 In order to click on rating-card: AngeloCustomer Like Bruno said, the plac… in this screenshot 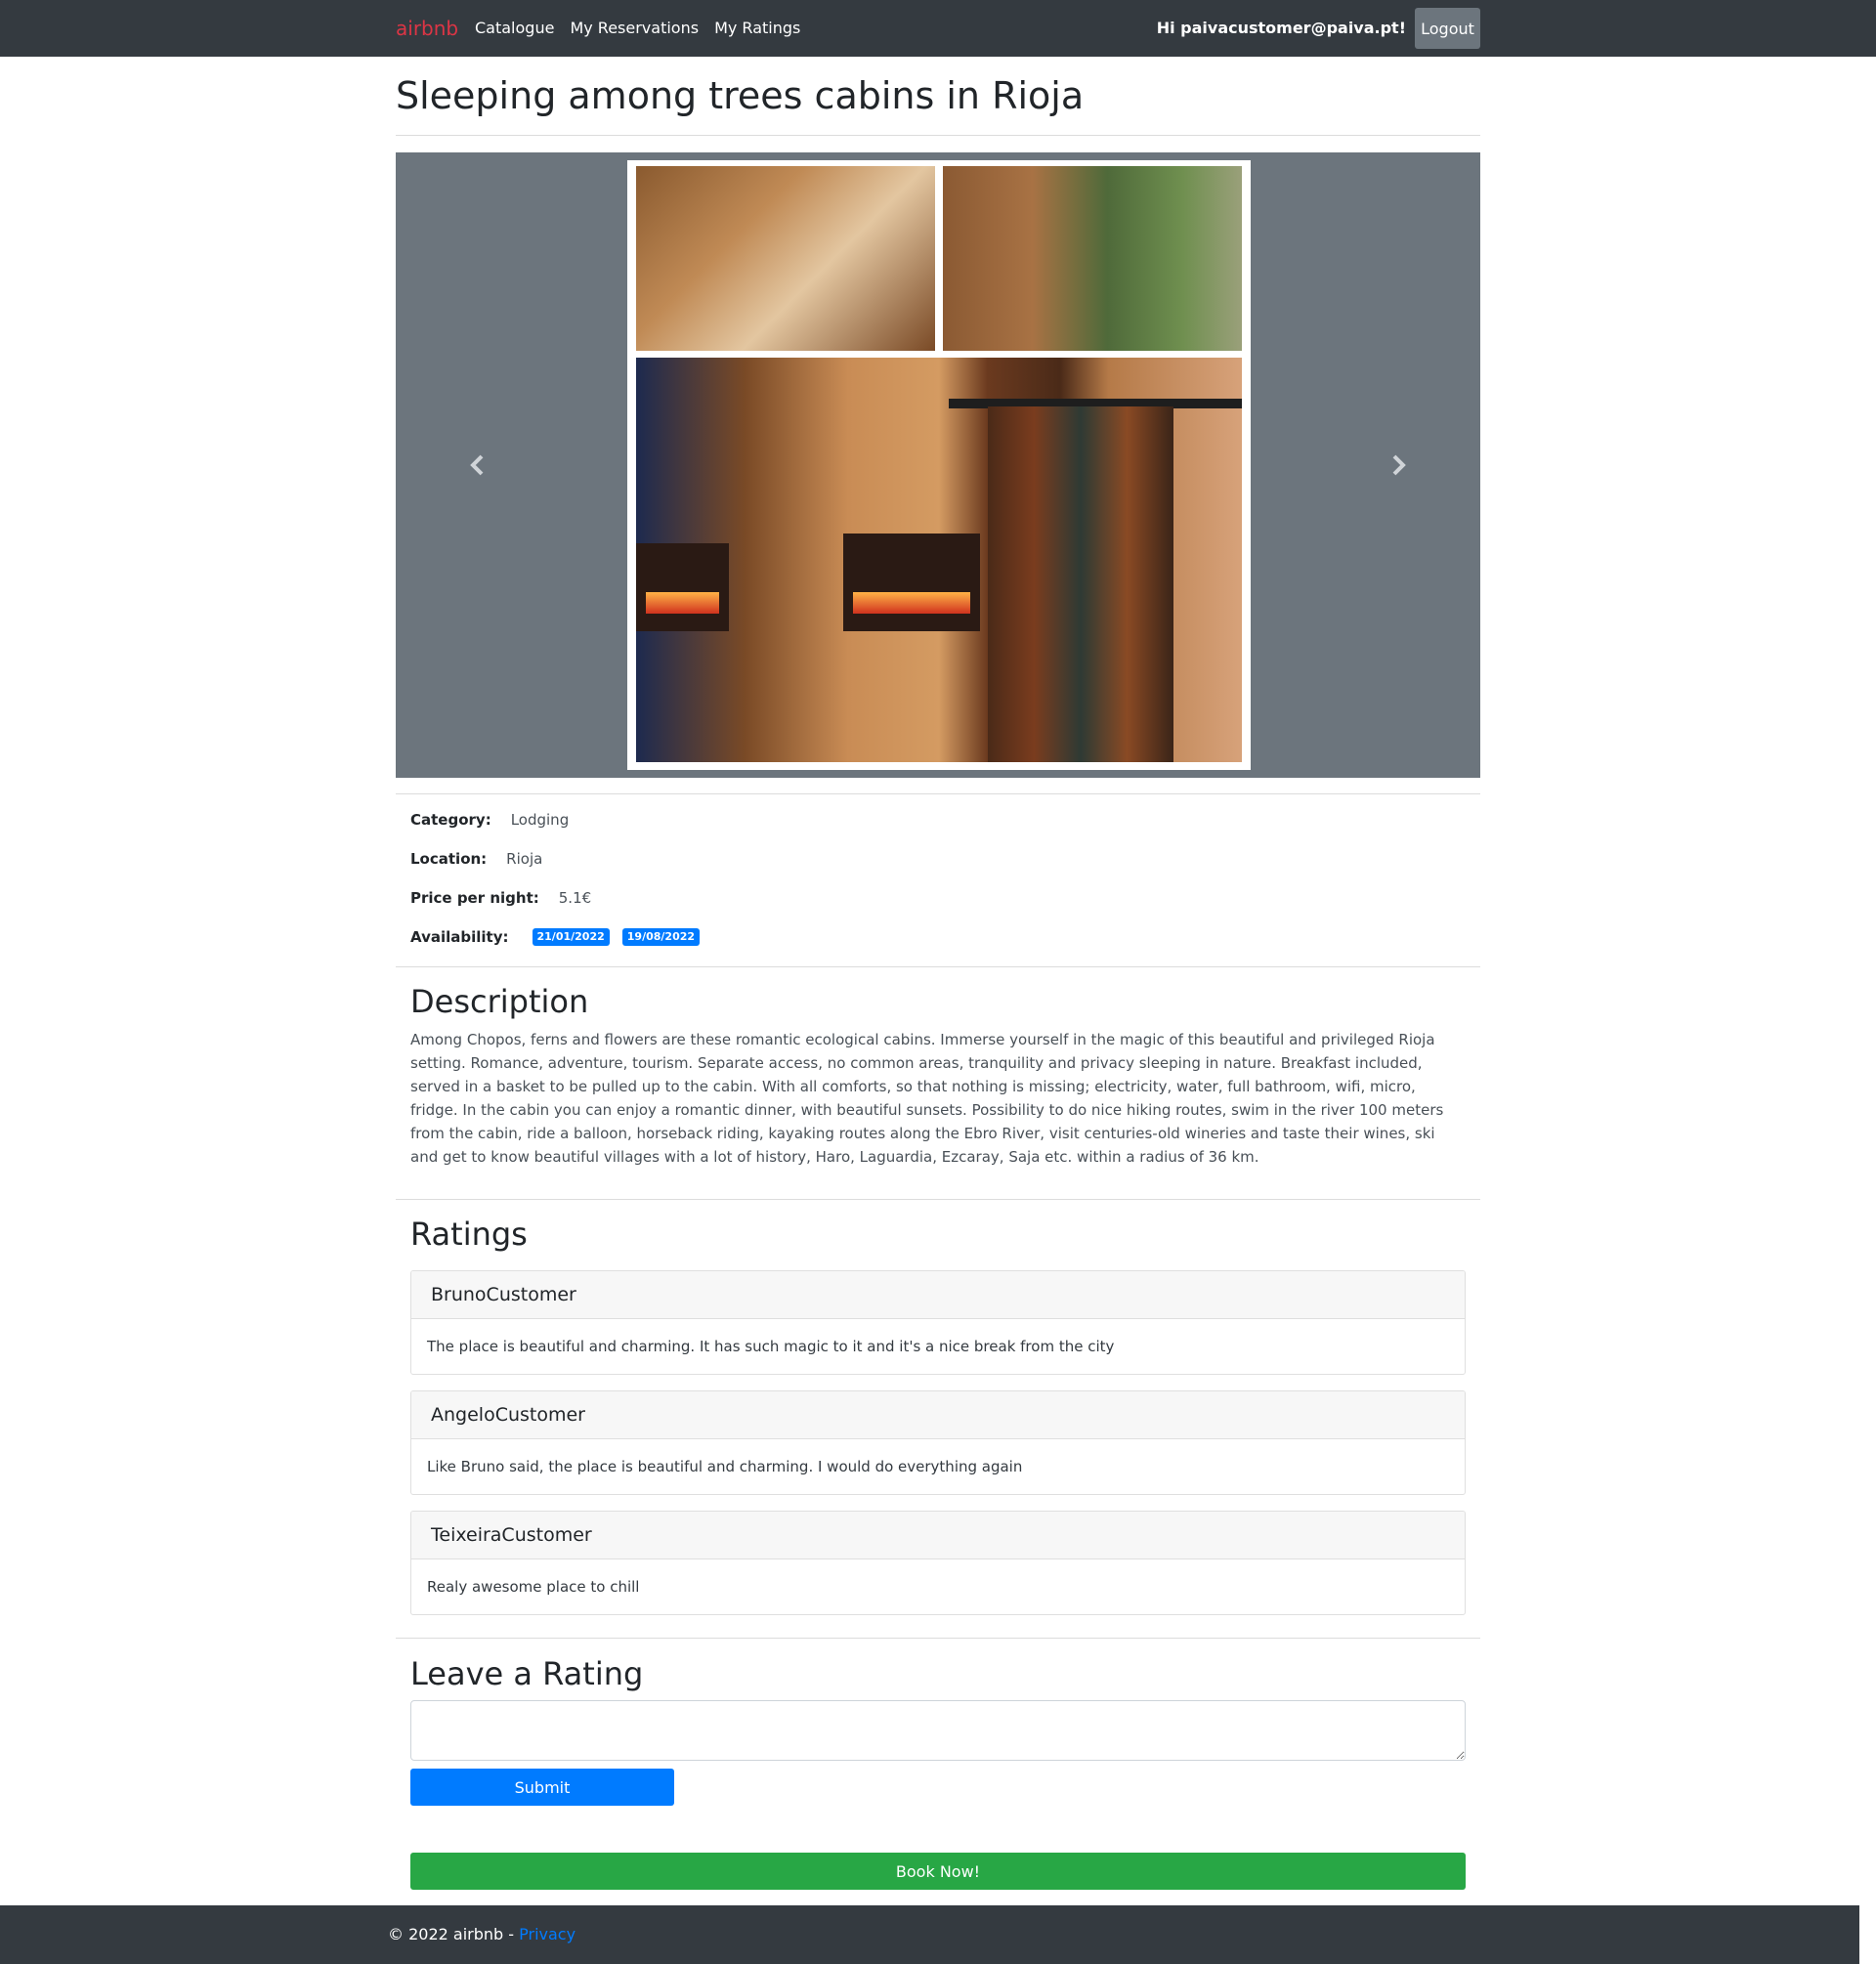, I will do `click(938, 1442)`.